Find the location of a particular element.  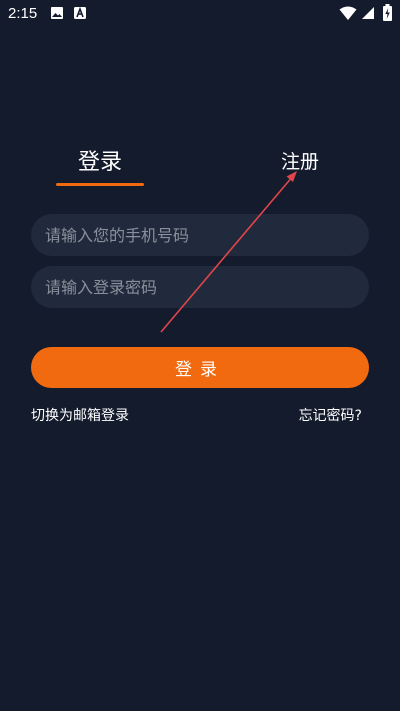

status-time: 2:15 is located at coordinates (23, 13).